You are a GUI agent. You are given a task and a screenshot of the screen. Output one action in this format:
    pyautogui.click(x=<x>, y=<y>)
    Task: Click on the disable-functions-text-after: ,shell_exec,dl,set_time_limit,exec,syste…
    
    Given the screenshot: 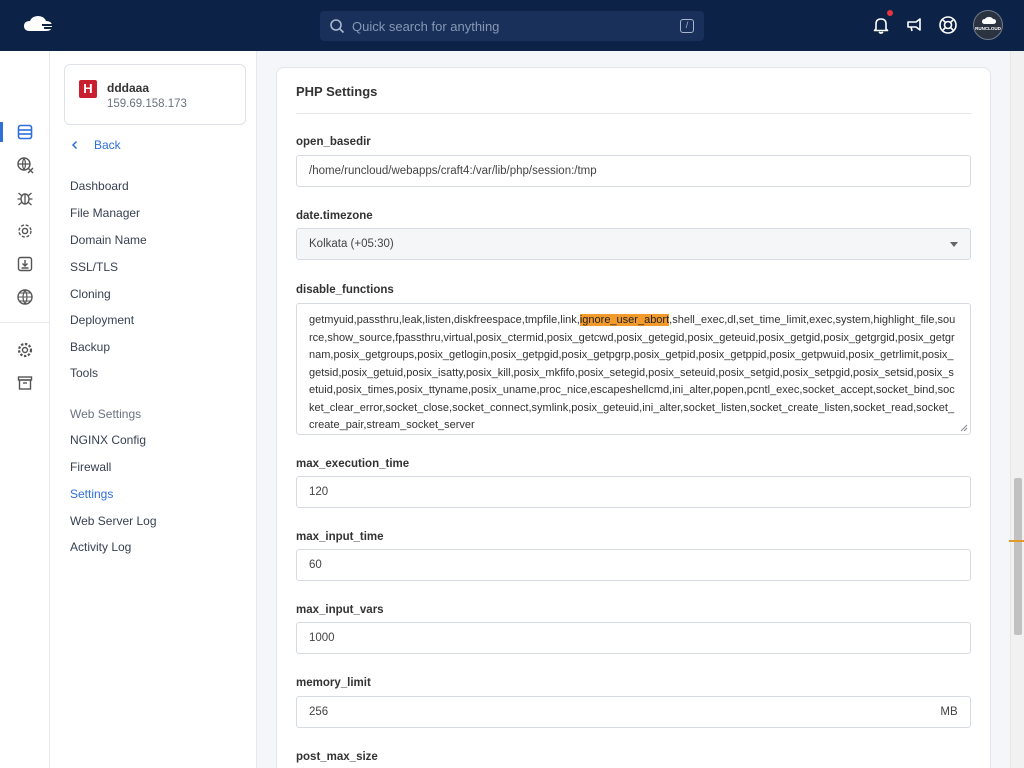 What is the action you would take?
    pyautogui.click(x=632, y=372)
    